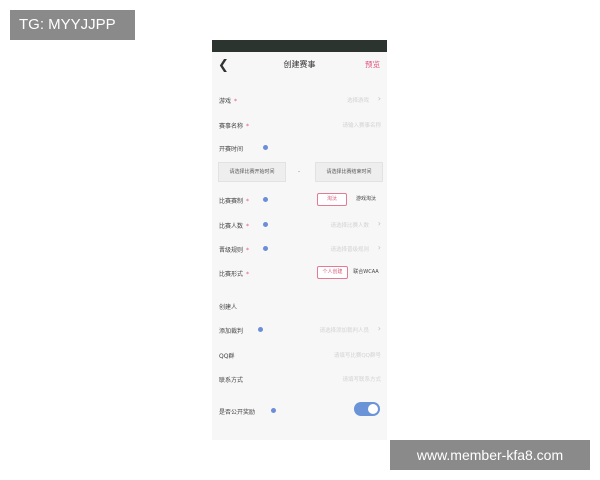 The height and width of the screenshot is (480, 600). What do you see at coordinates (357, 355) in the screenshot?
I see `qq-input: 请填写比赛QQ群号` at bounding box center [357, 355].